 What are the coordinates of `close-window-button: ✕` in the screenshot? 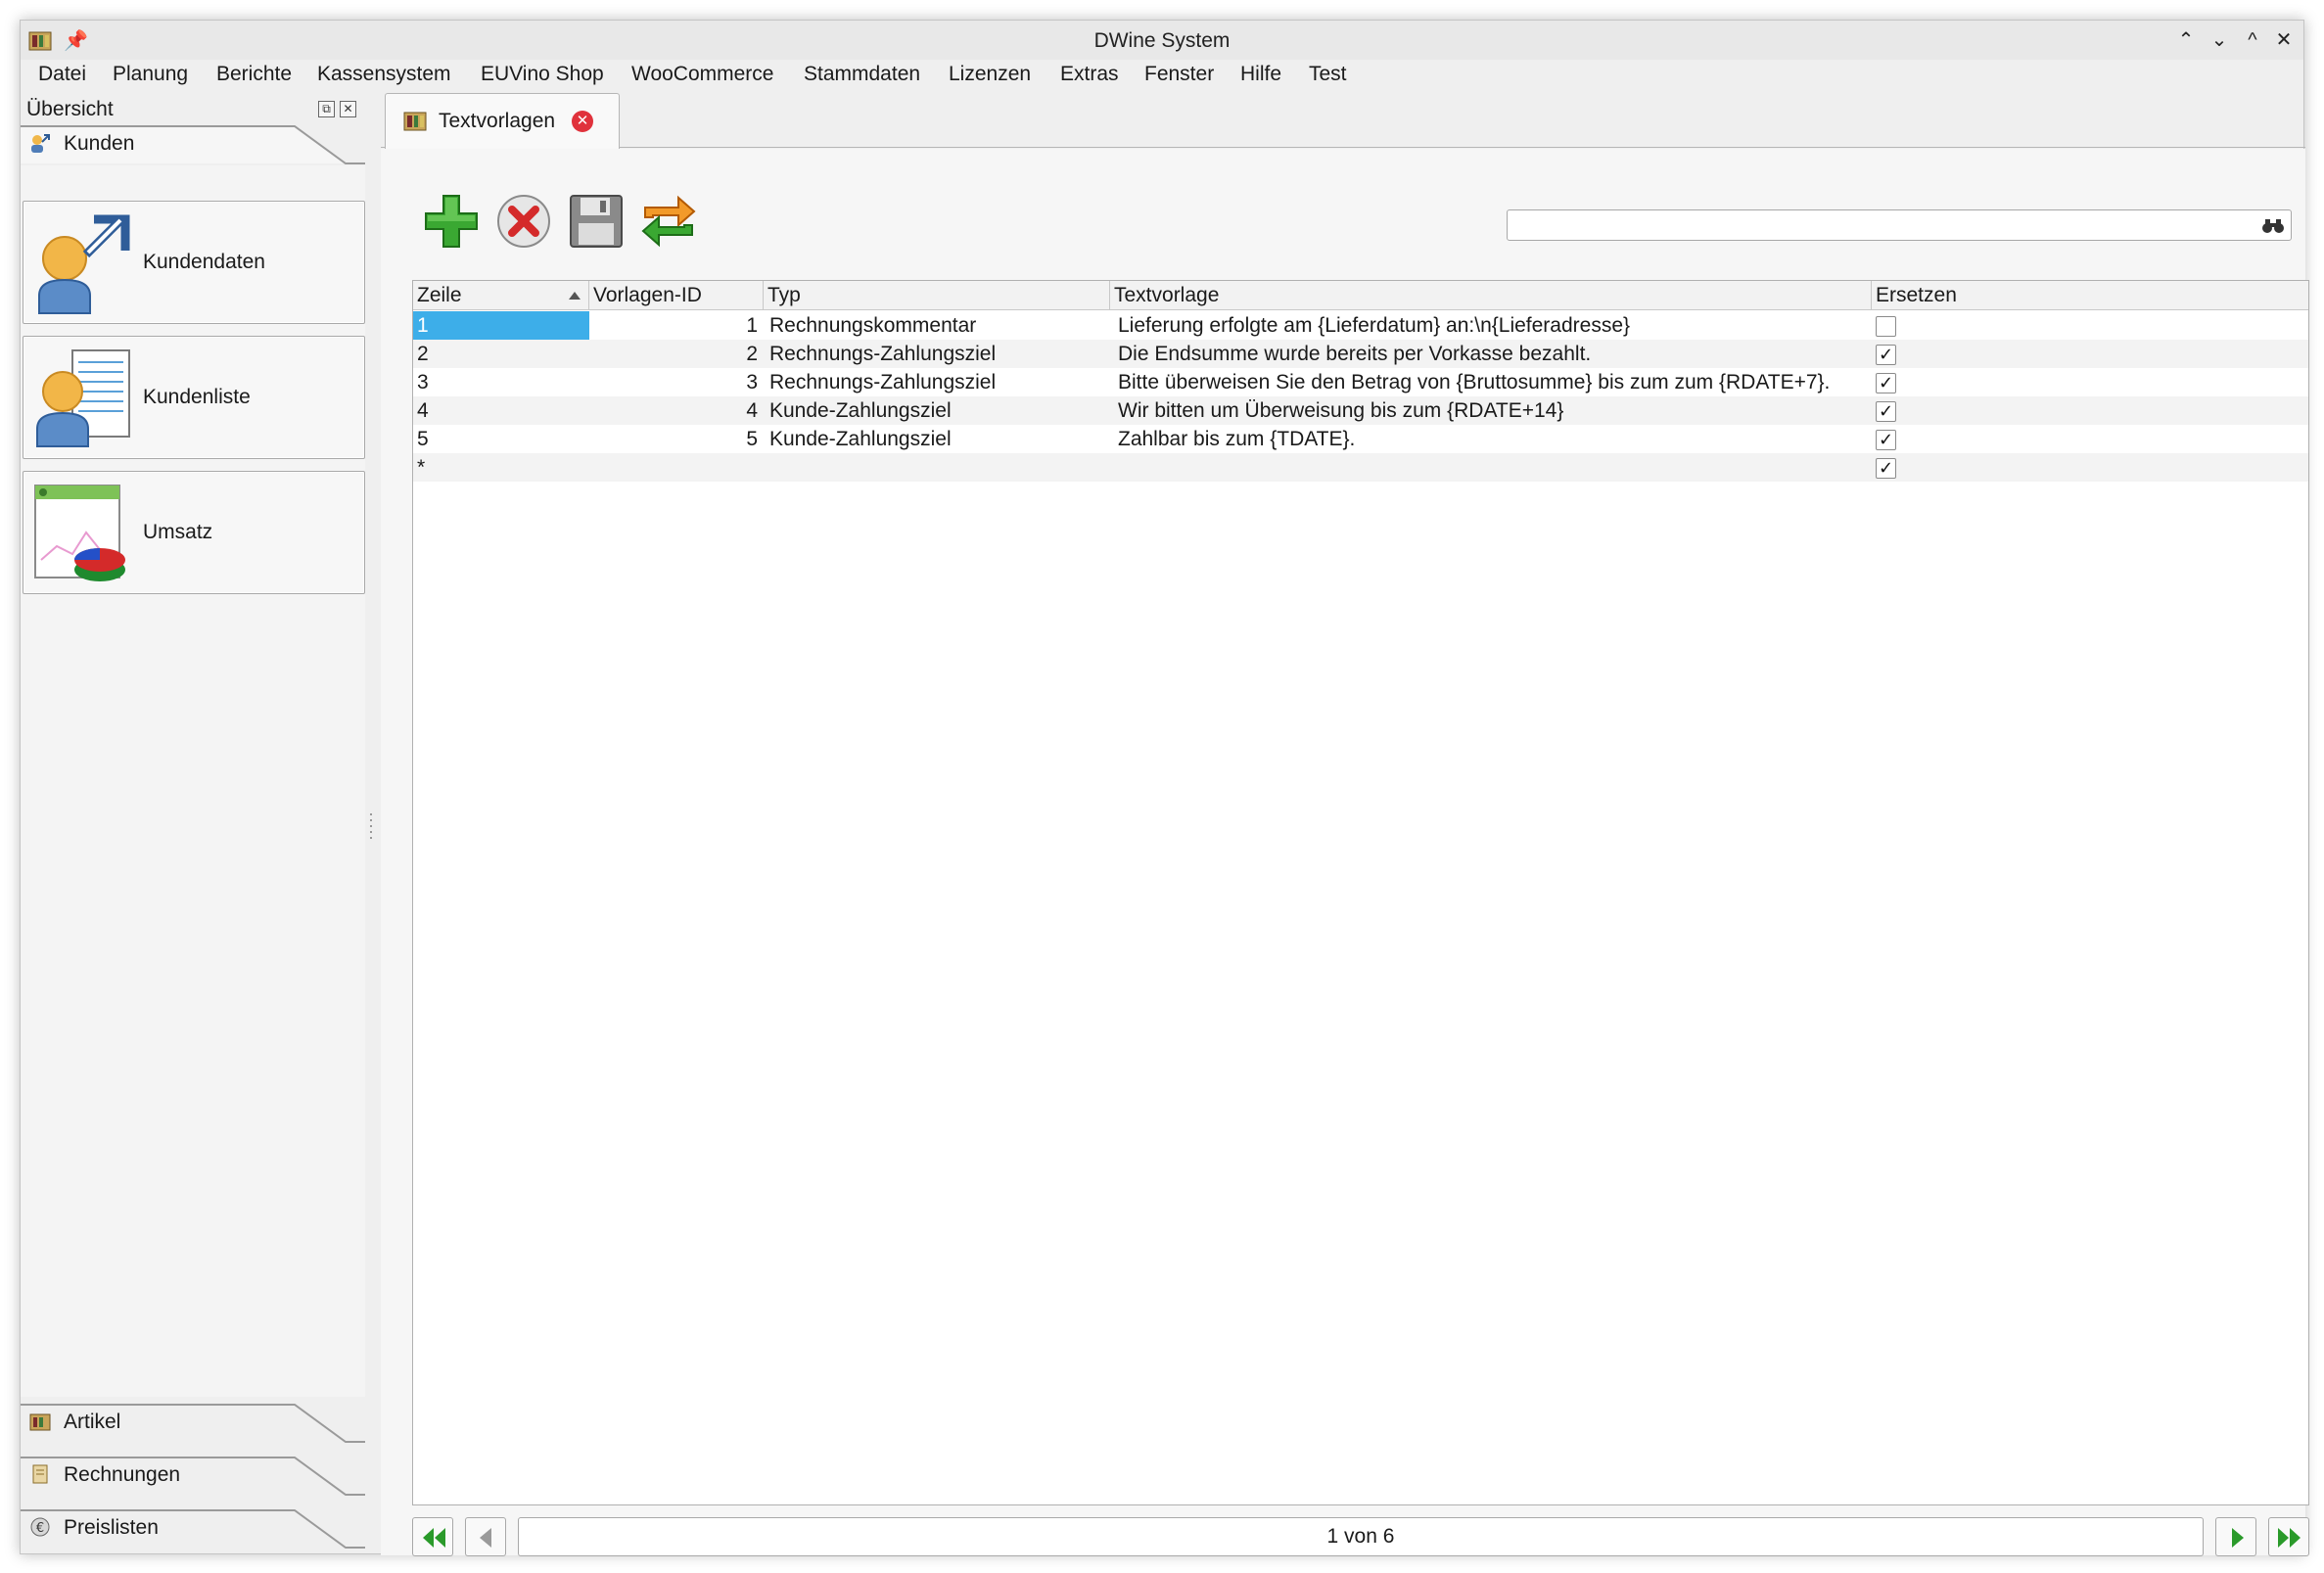 It's located at (2284, 40).